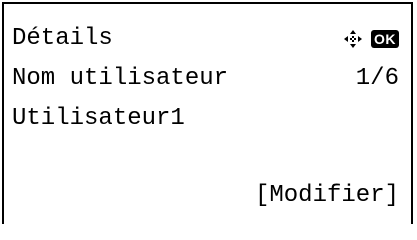 The image size is (417, 240). I want to click on ok-key-icon: OK, so click(385, 39).